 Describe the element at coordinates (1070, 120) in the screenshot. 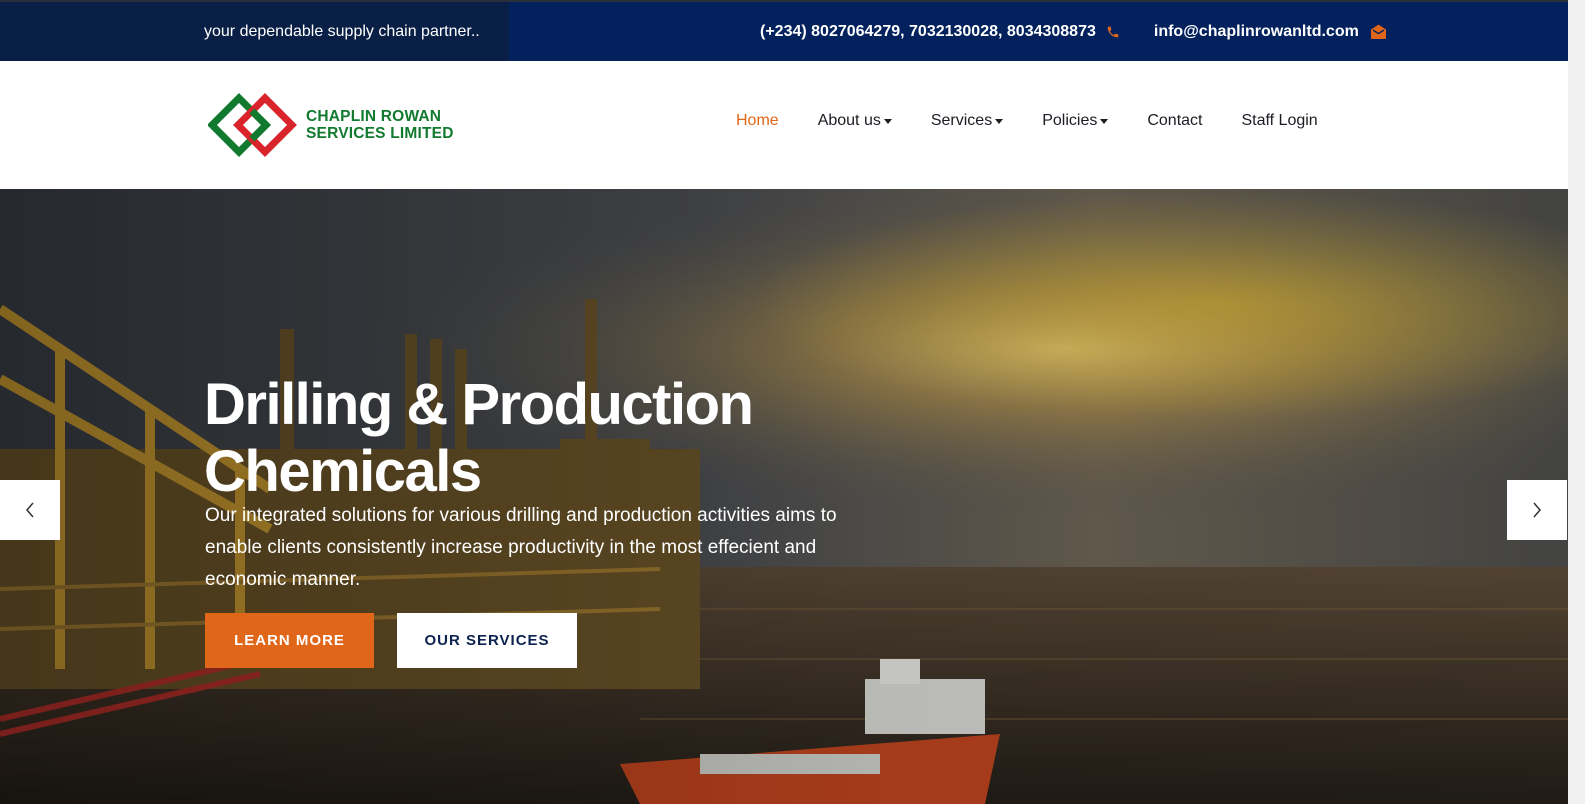

I see `nav-policies-label: Policies` at that location.